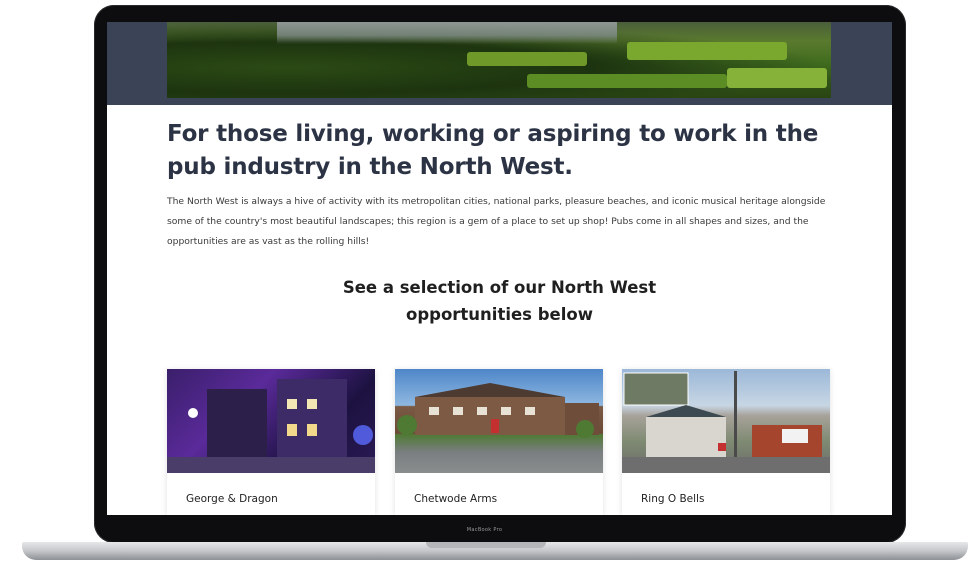 The image size is (969, 566). Describe the element at coordinates (484, 530) in the screenshot. I see `bezel-label: MacBook Pro` at that location.